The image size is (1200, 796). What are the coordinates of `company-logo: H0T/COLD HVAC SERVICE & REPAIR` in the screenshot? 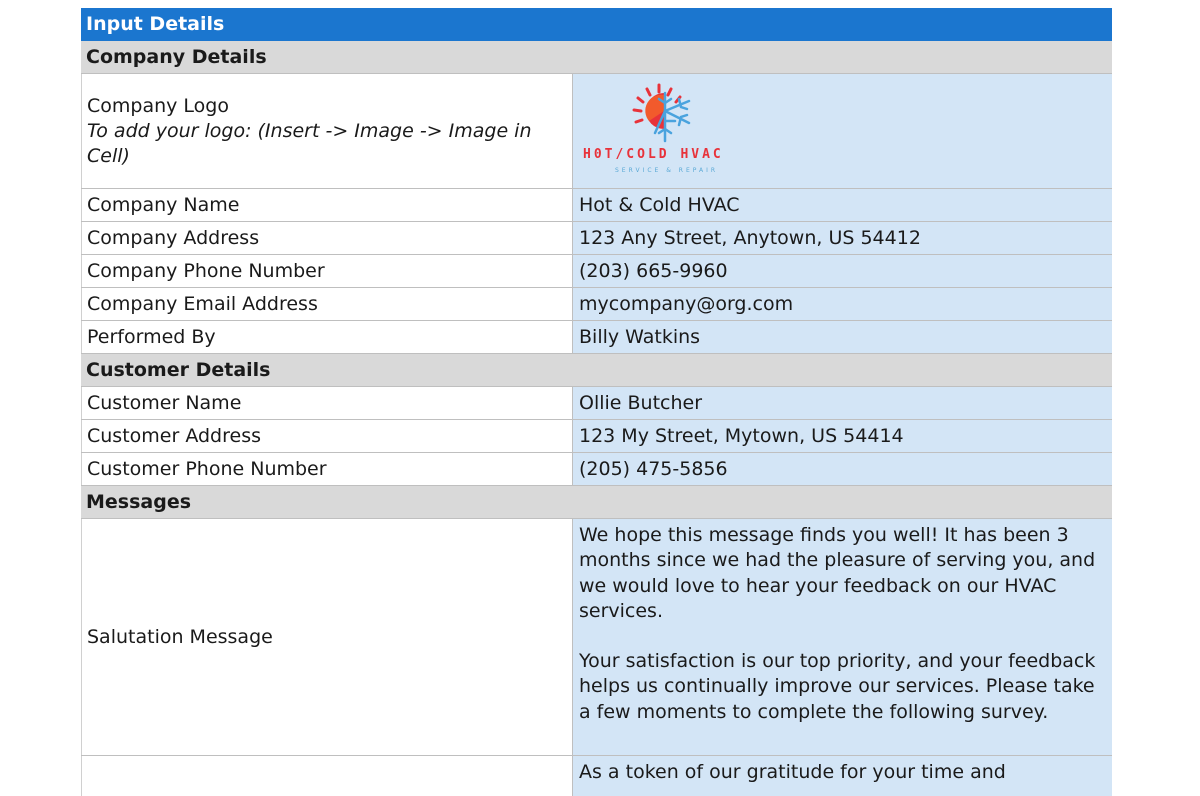 It's located at (669, 131).